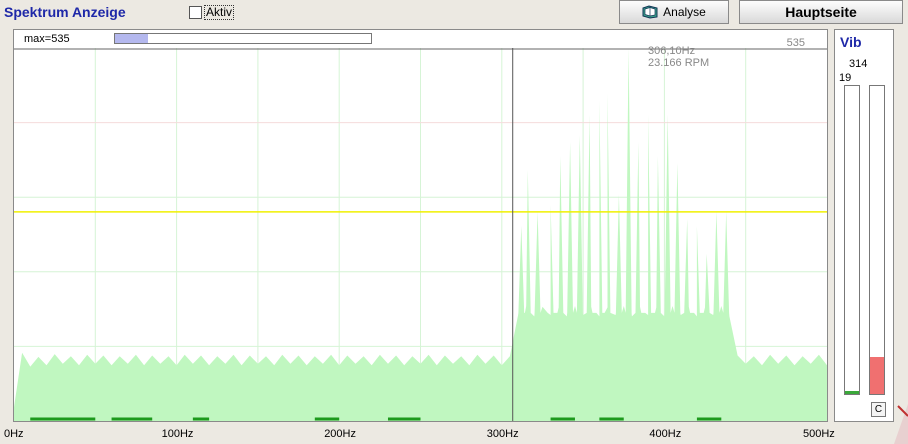 The image size is (908, 444). What do you see at coordinates (795, 43) in the screenshot?
I see `max-value: 535` at bounding box center [795, 43].